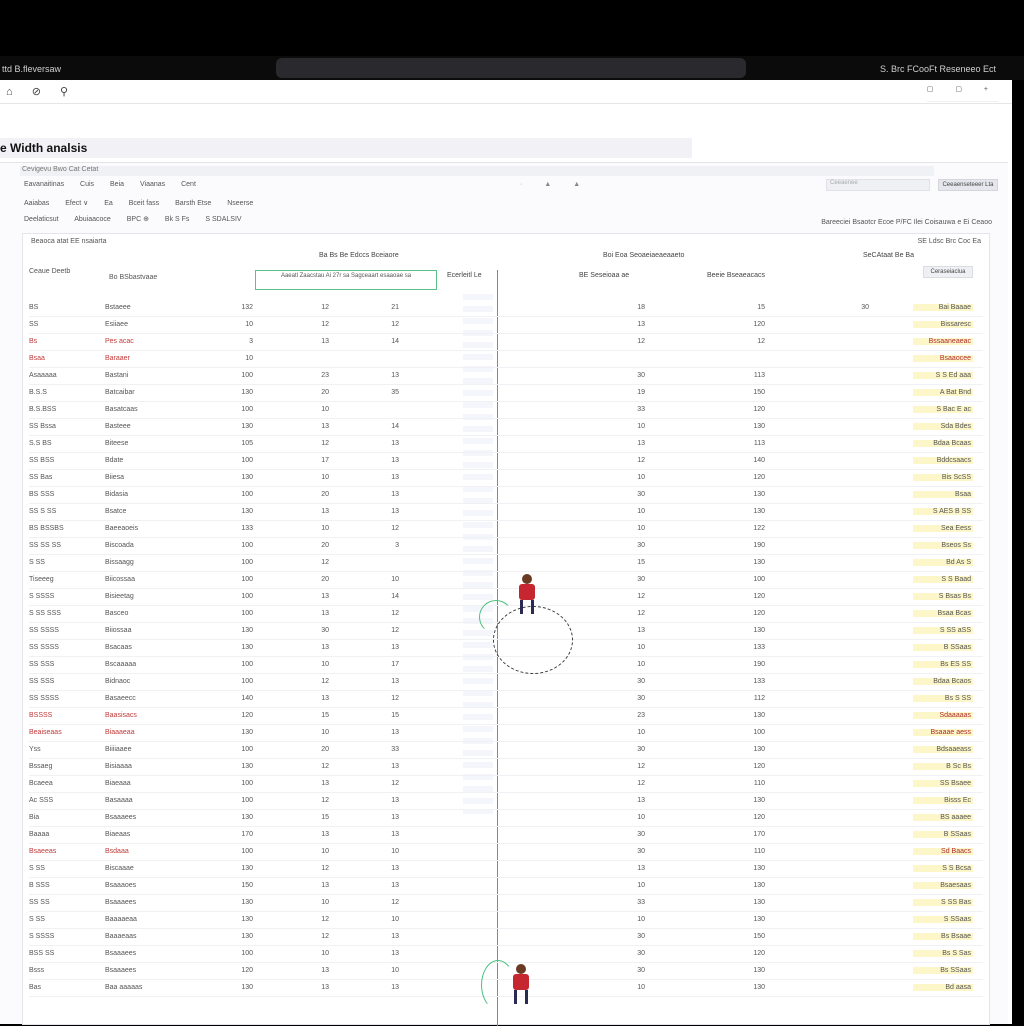  Describe the element at coordinates (41, 219) in the screenshot. I see `filter-item: Deelaticsut` at that location.